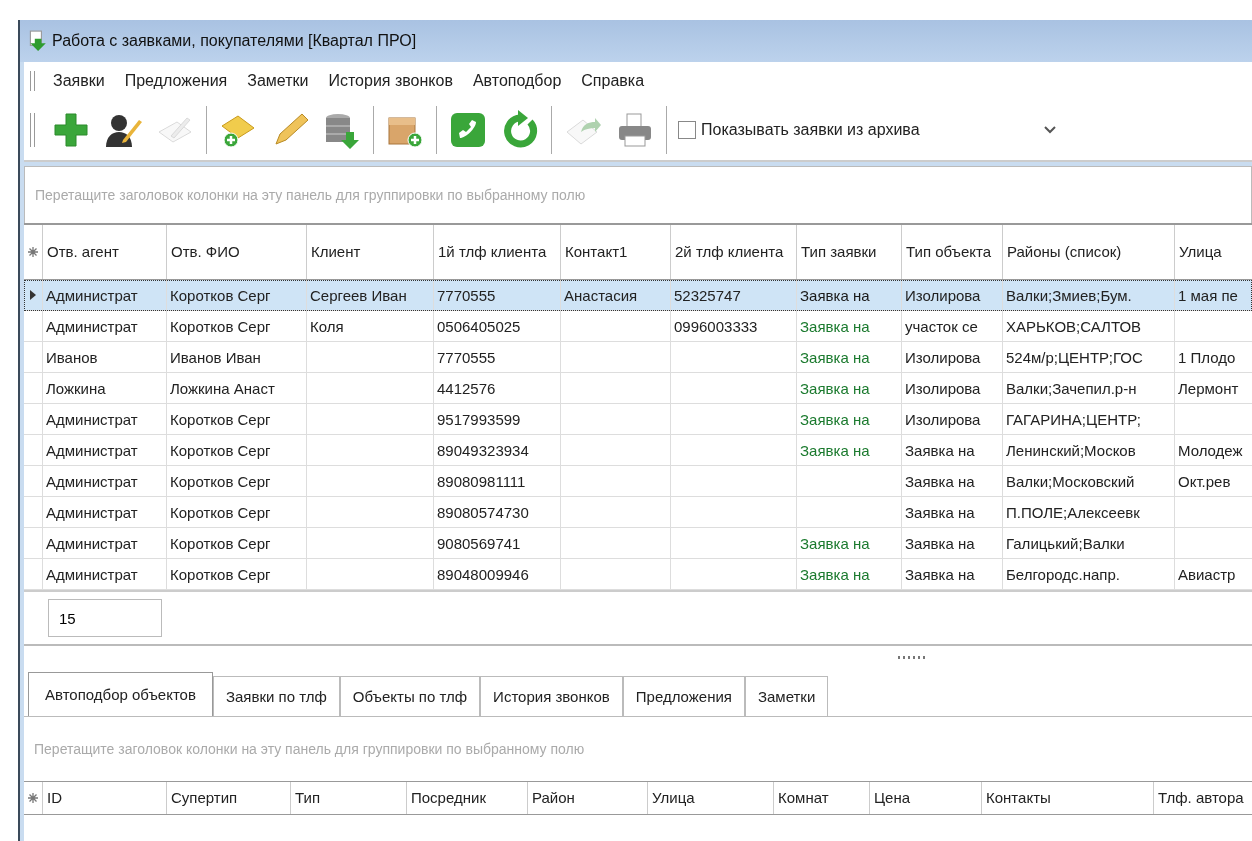 The height and width of the screenshot is (841, 1252). I want to click on column-header: Контакты, so click(1067, 798).